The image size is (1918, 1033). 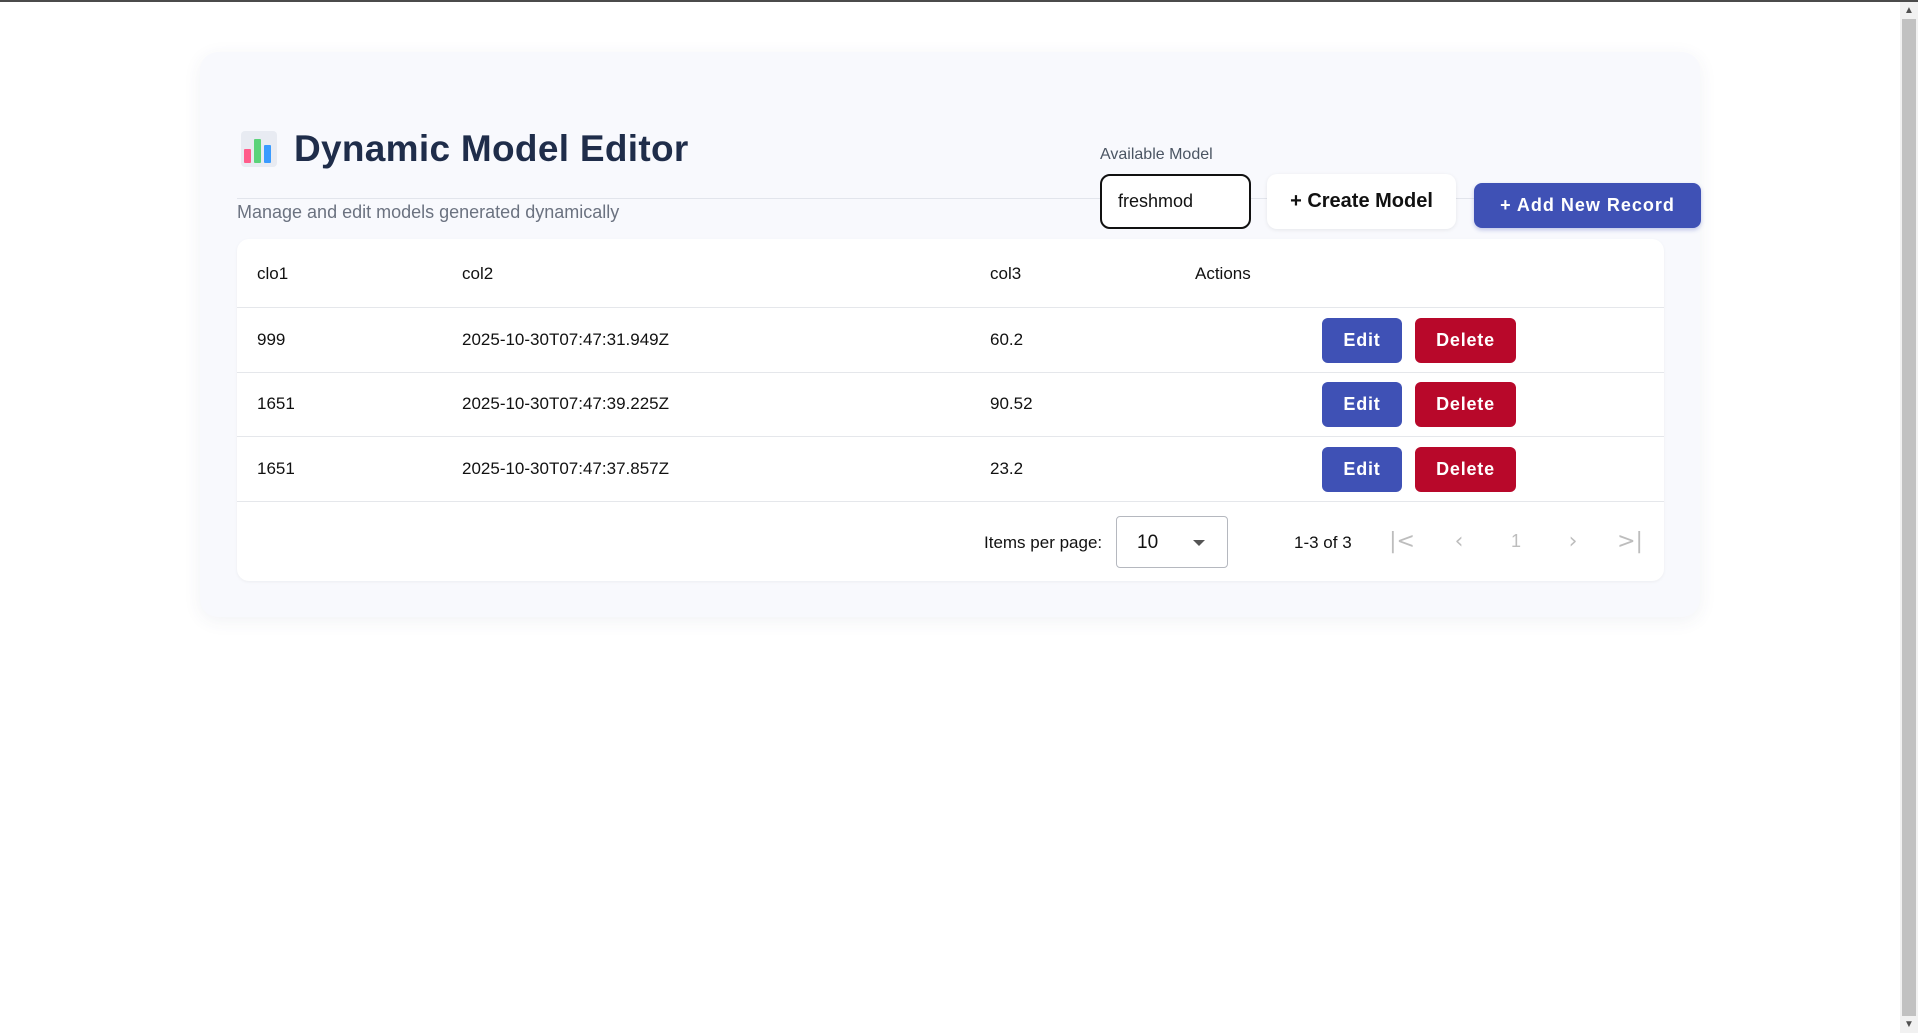 I want to click on table-header-row: clo1 col2 col3 Actions, so click(x=950, y=273).